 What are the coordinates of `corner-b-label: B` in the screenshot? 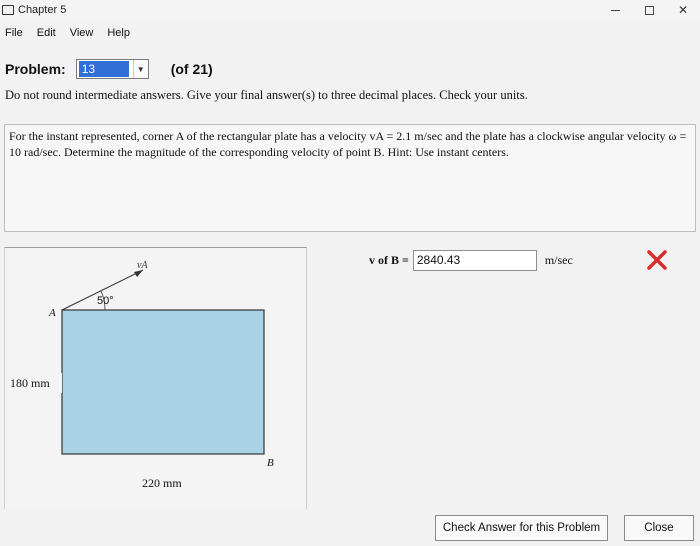 It's located at (270, 463).